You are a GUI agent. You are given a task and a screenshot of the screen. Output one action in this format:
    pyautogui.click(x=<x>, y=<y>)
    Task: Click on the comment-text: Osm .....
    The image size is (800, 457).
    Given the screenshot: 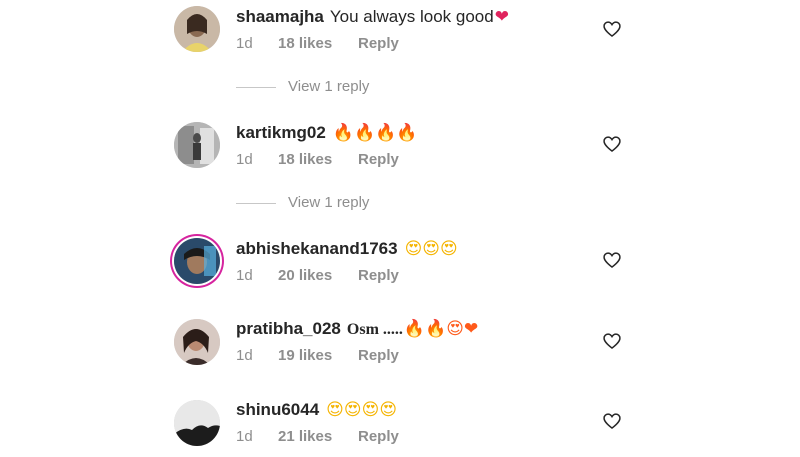 What is the action you would take?
    pyautogui.click(x=374, y=329)
    